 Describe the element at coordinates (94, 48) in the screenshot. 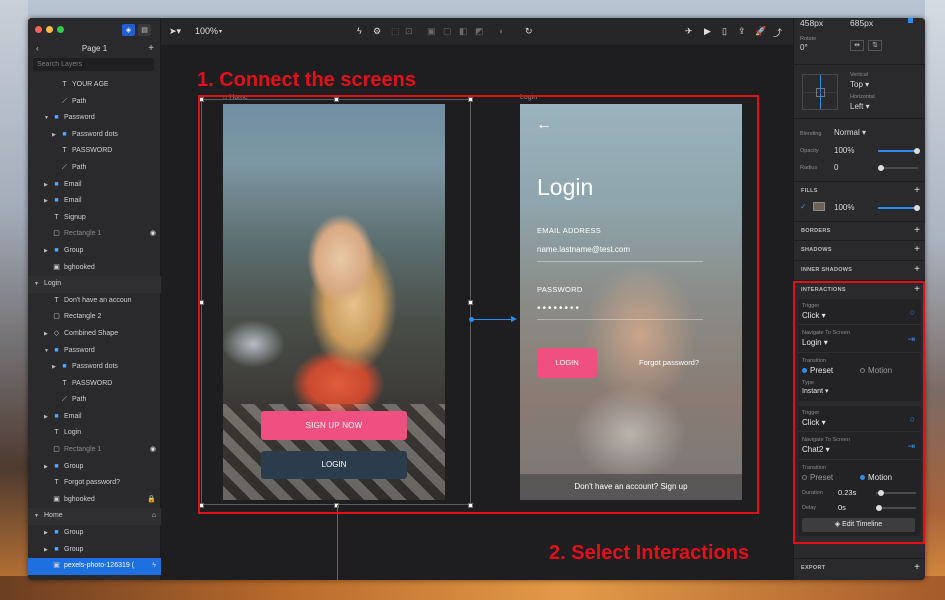

I see `page-title: Page 1` at that location.